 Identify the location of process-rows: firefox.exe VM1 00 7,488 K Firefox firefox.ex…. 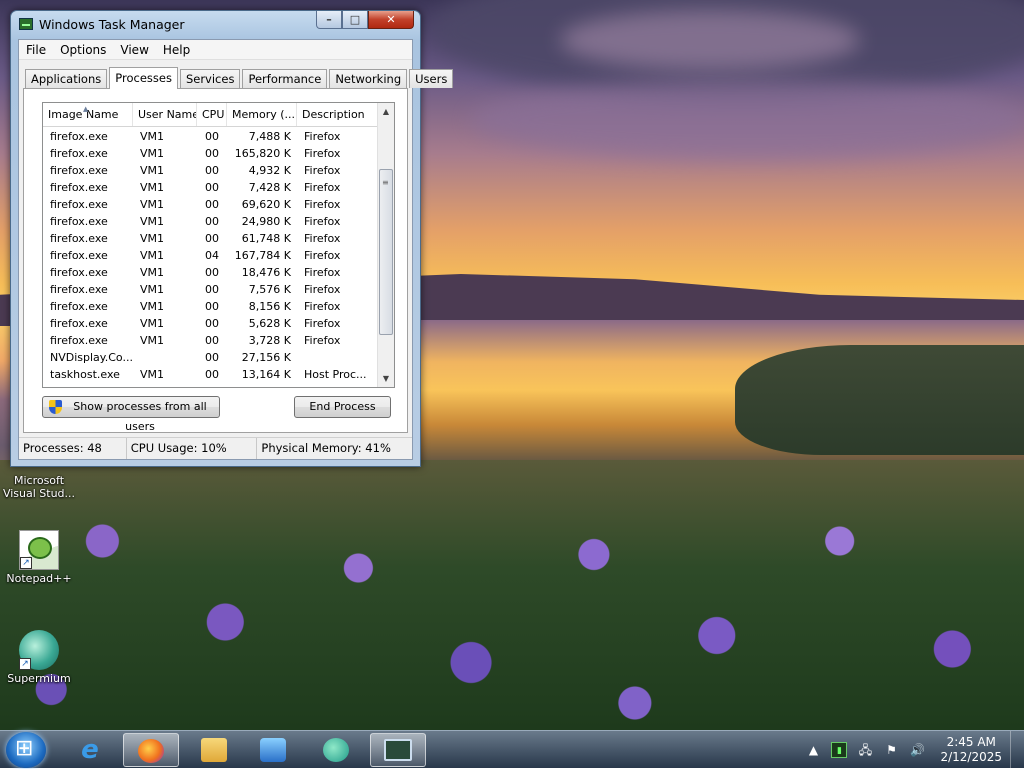
(210, 255).